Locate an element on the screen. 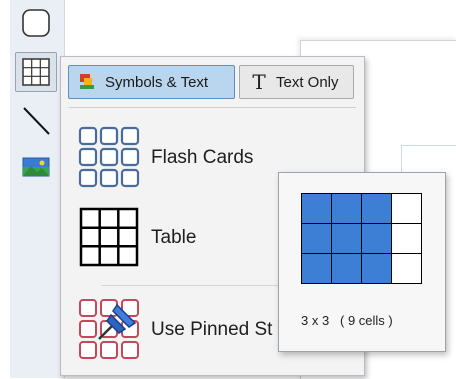 This screenshot has height=379, width=456. grid-icon is located at coordinates (36, 72).